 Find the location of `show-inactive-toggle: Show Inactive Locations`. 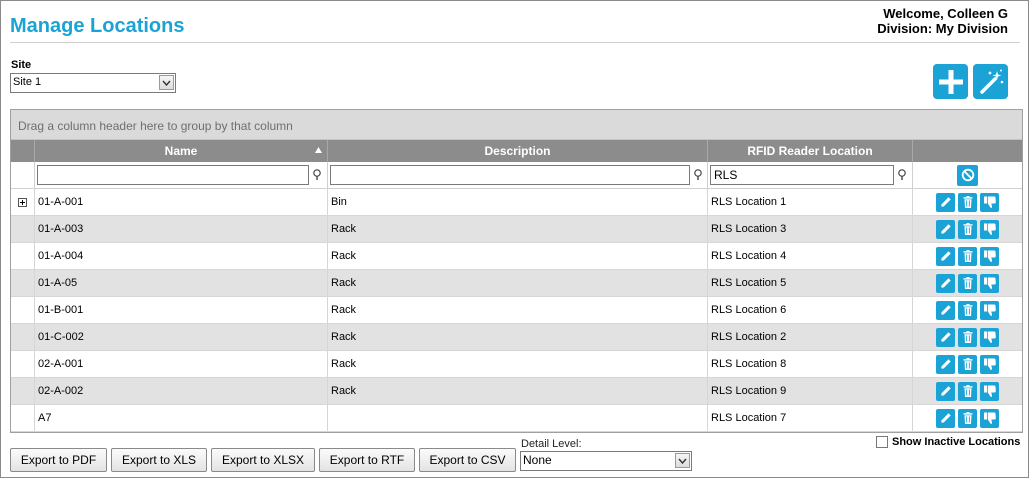

show-inactive-toggle: Show Inactive Locations is located at coordinates (948, 442).